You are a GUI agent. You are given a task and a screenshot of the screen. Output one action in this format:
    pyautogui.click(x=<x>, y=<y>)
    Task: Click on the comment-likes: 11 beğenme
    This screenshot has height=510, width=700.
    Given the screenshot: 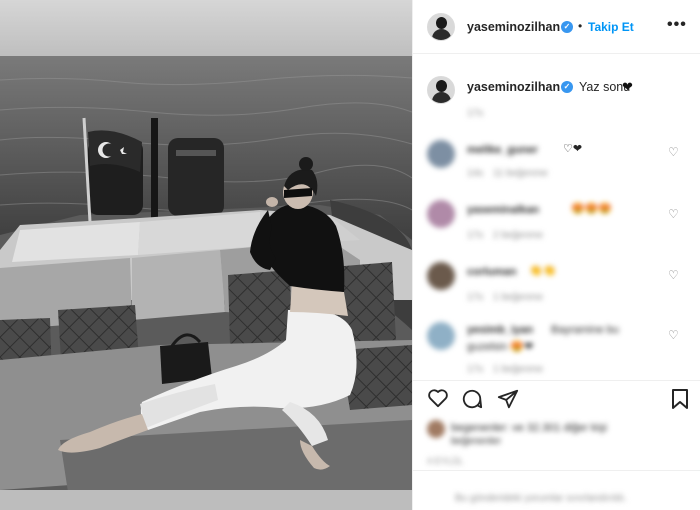 What is the action you would take?
    pyautogui.click(x=520, y=173)
    